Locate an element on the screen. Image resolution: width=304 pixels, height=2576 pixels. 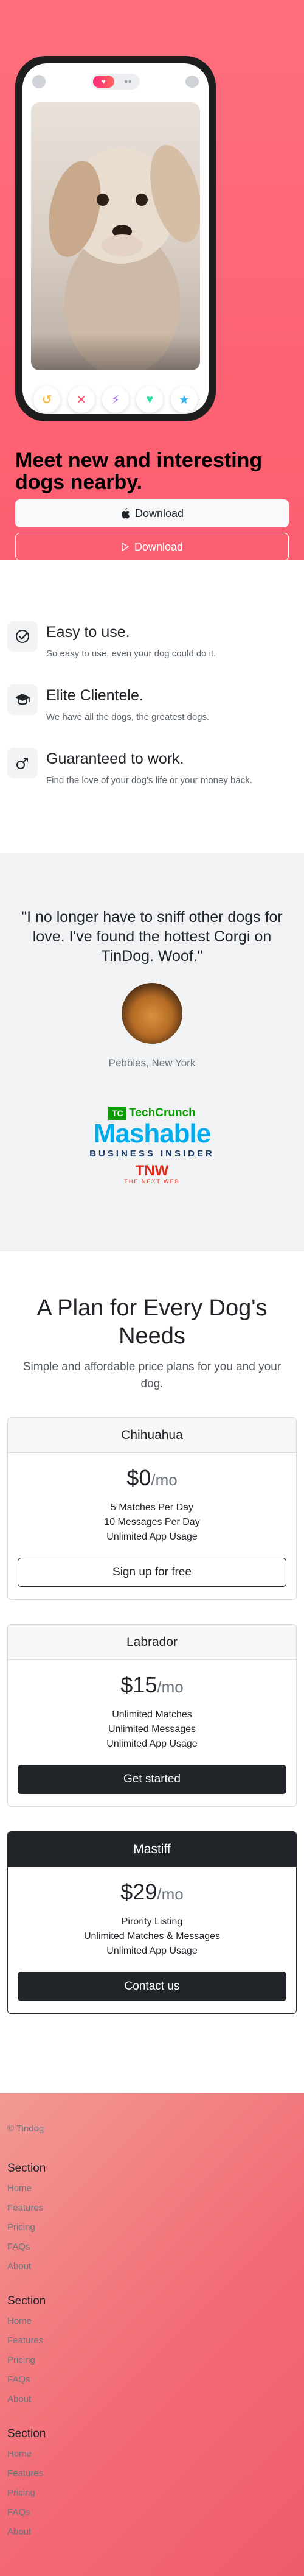
pricing-title: A Plan for Every Dog's Needs is located at coordinates (152, 1322).